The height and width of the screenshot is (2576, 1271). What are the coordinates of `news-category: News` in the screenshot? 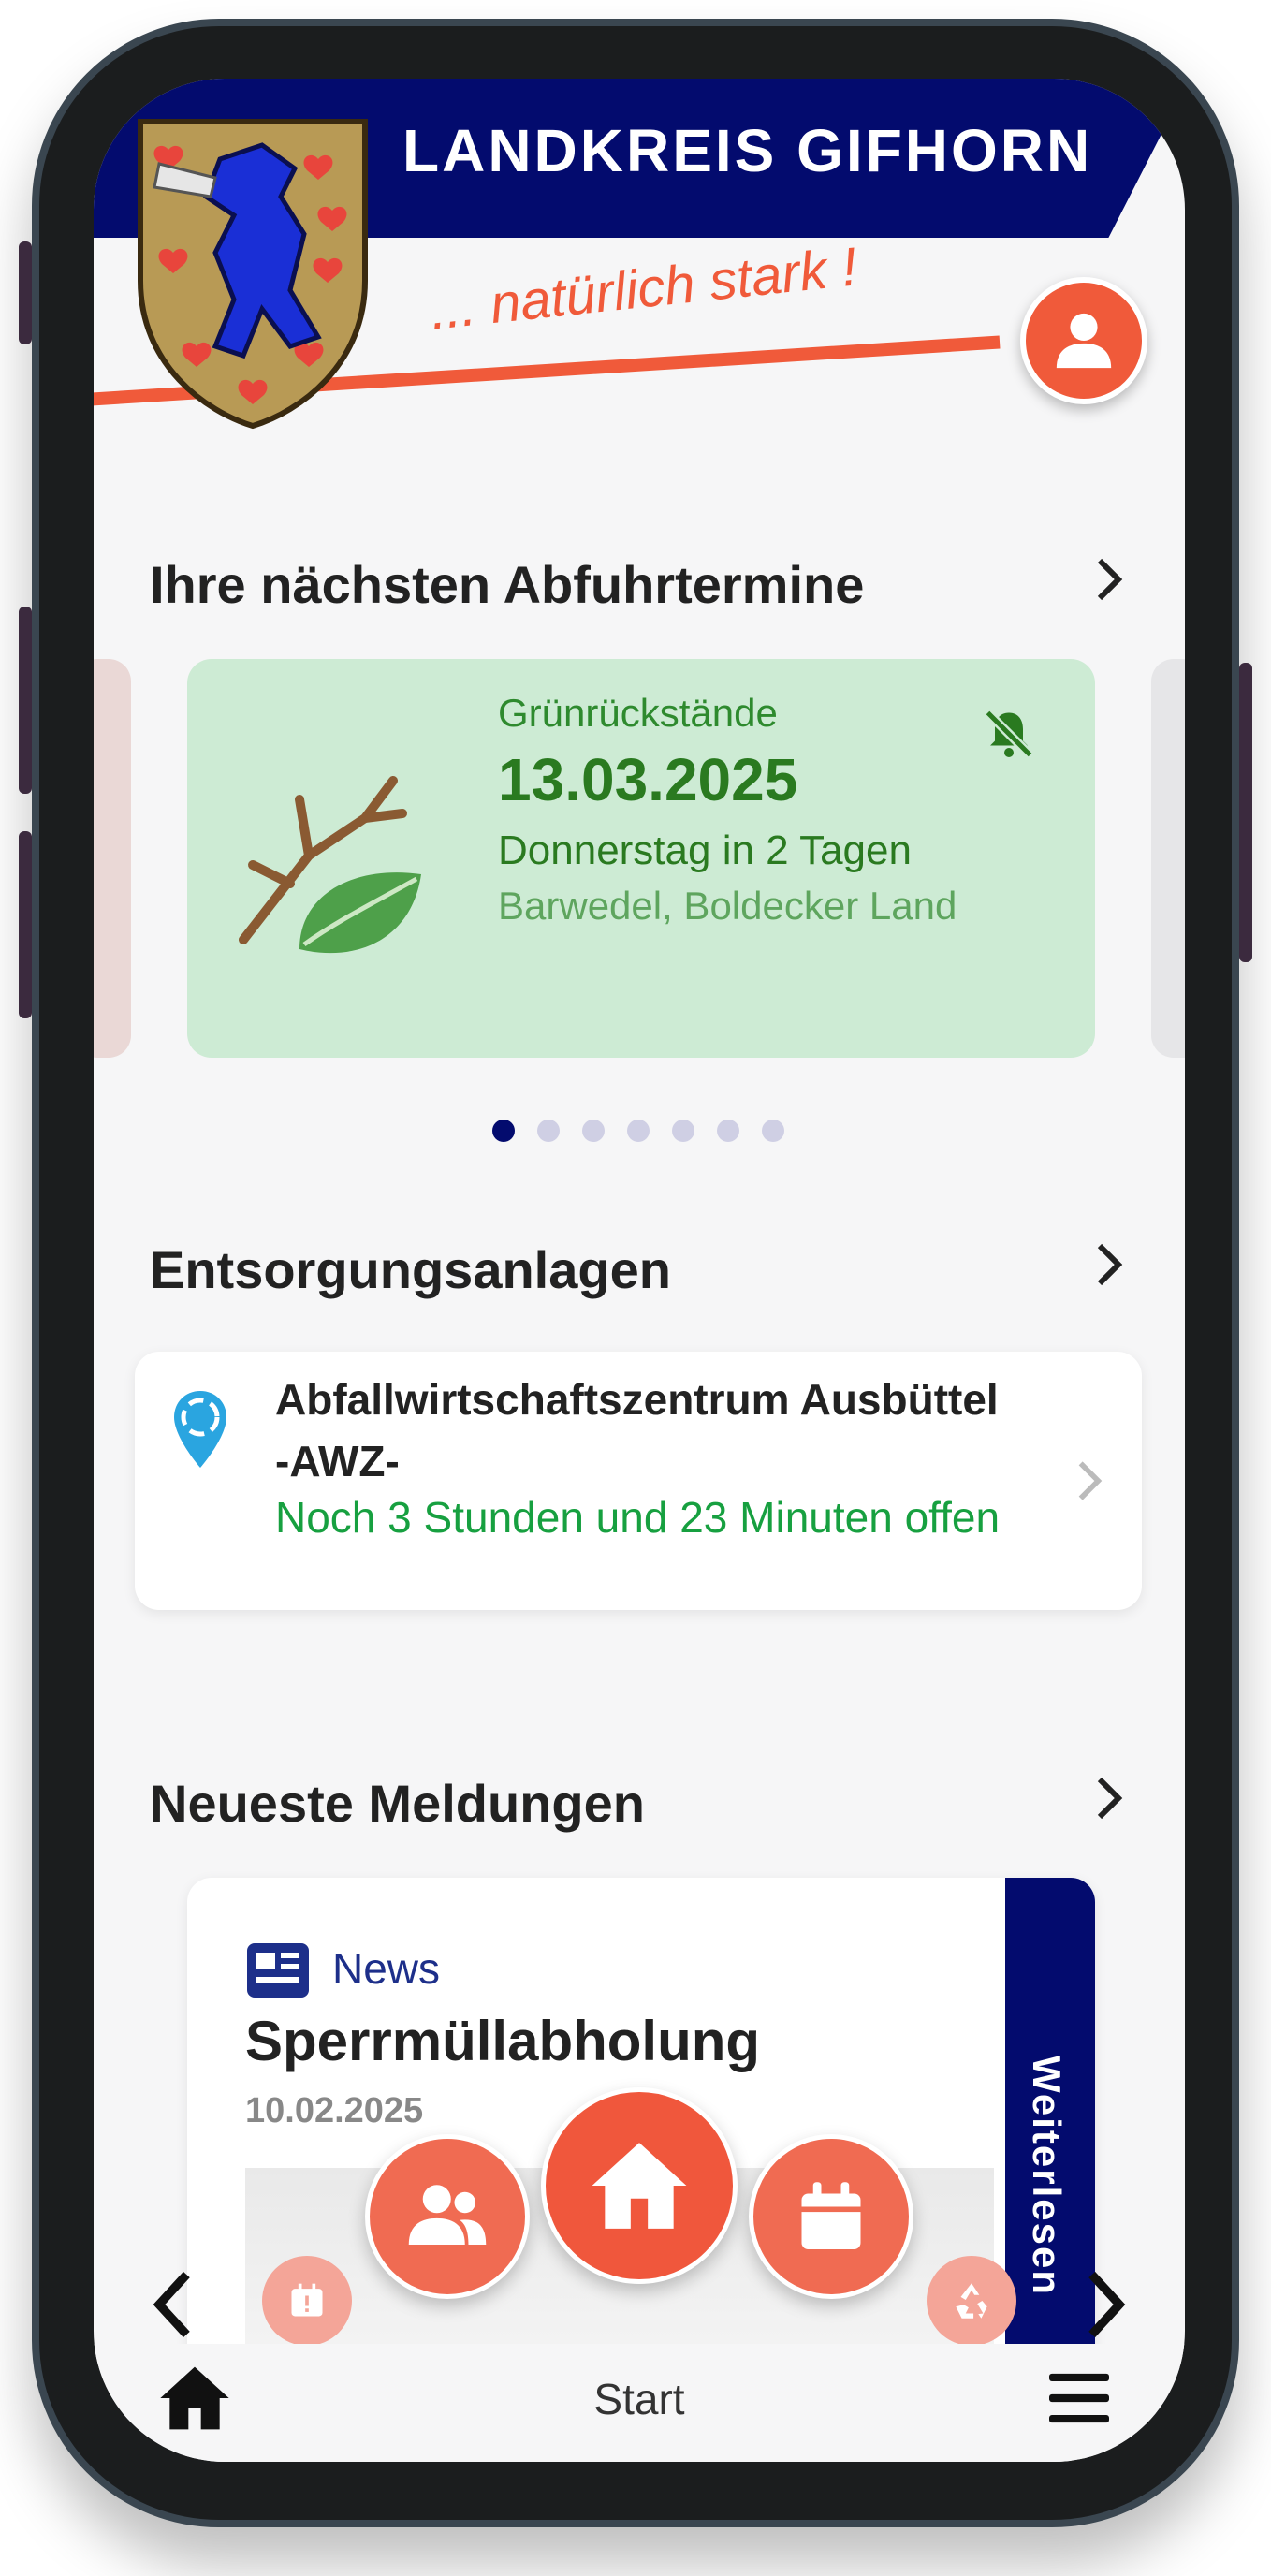 It's located at (386, 1968).